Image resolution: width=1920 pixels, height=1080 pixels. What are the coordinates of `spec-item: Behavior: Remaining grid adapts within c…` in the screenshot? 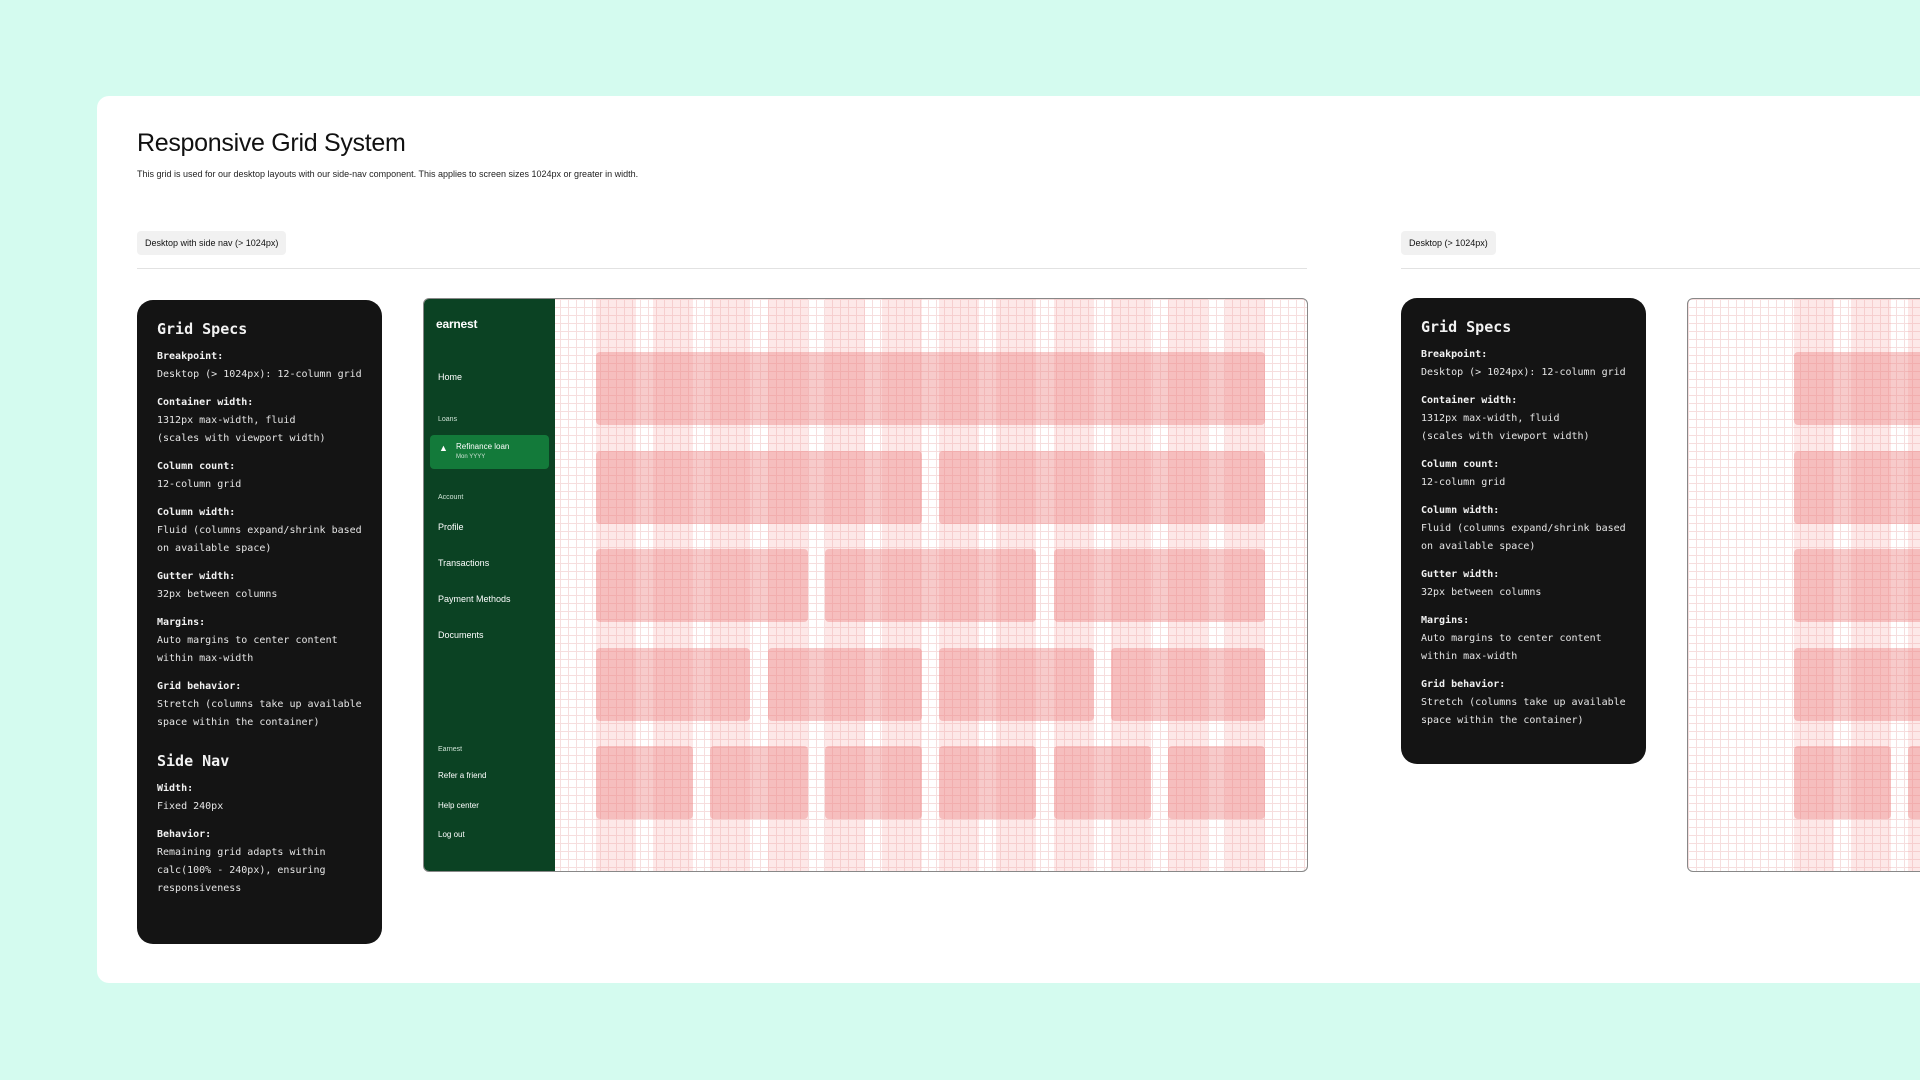 It's located at (259, 862).